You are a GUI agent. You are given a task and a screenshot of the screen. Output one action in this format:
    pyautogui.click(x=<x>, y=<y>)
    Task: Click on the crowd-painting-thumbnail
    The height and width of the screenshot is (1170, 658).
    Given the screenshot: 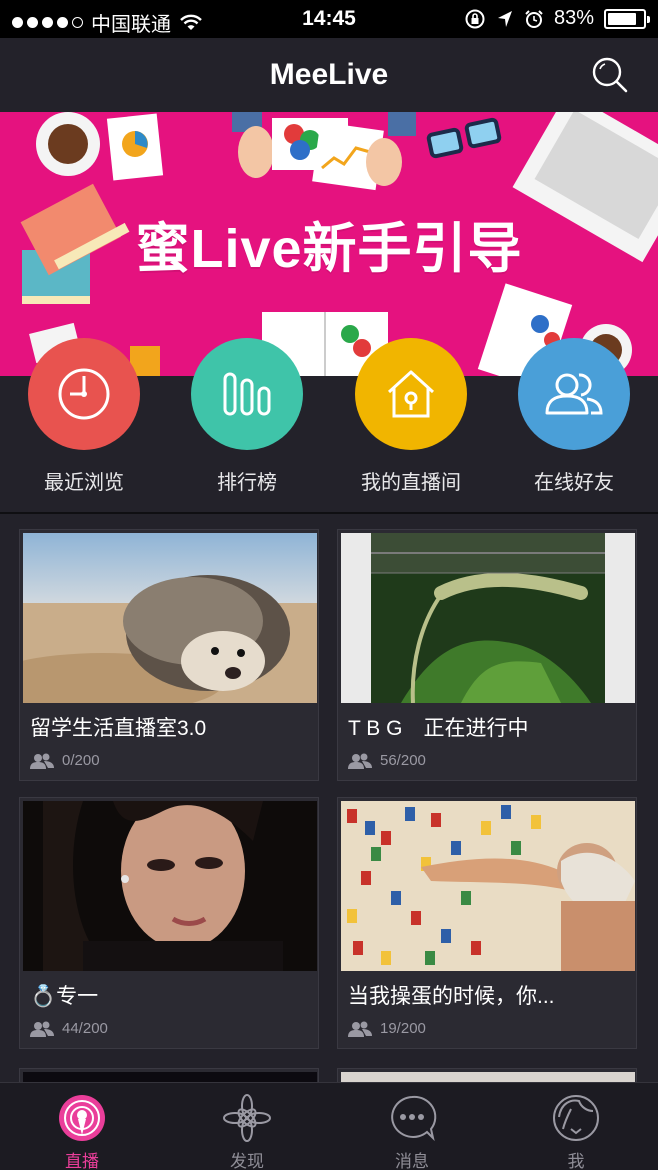 What is the action you would take?
    pyautogui.click(x=488, y=886)
    